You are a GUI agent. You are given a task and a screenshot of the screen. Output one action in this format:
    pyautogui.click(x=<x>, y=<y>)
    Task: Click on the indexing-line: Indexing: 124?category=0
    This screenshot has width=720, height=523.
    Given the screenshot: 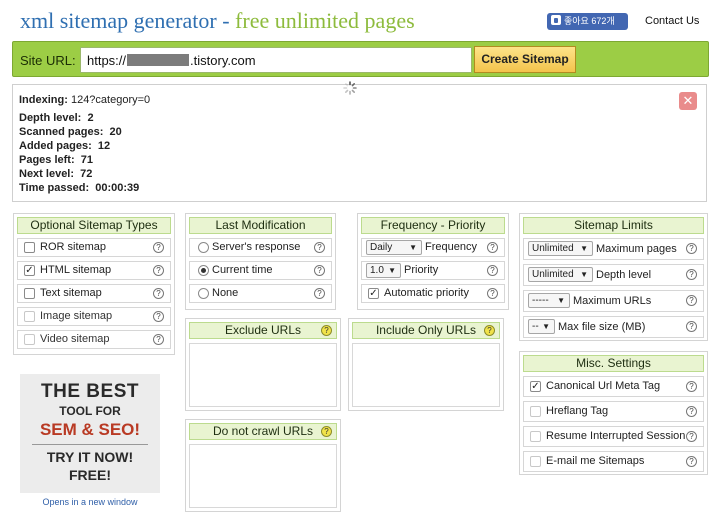 What is the action you would take?
    pyautogui.click(x=84, y=100)
    